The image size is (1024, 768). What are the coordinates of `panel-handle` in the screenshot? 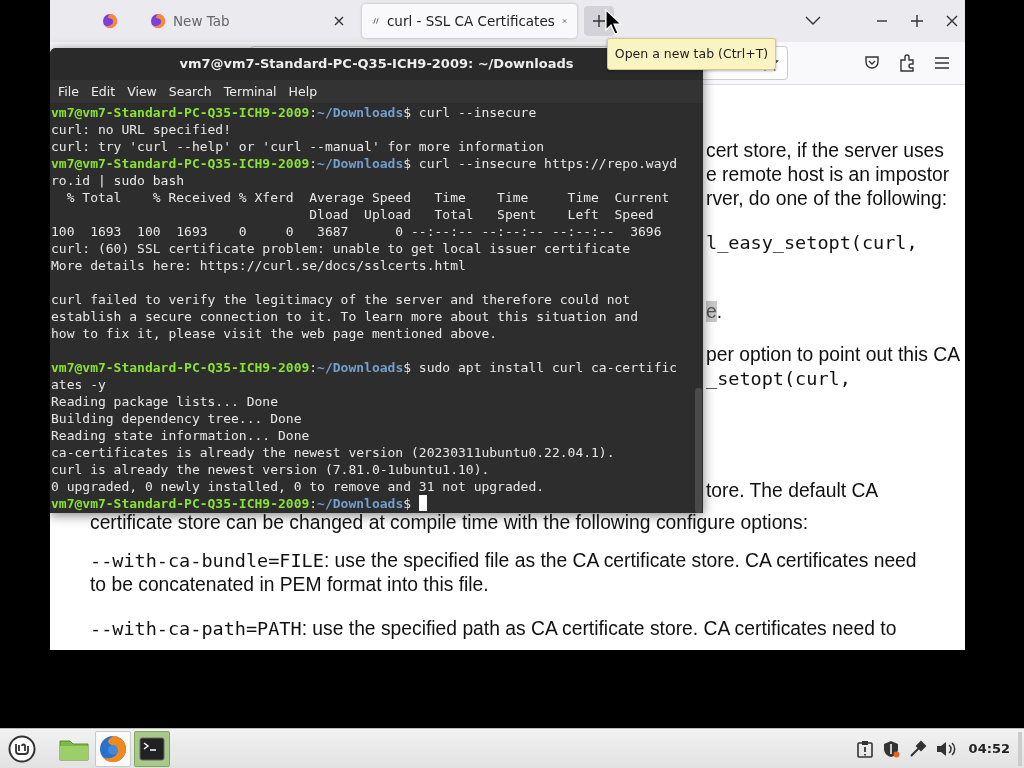 It's located at (1020, 748).